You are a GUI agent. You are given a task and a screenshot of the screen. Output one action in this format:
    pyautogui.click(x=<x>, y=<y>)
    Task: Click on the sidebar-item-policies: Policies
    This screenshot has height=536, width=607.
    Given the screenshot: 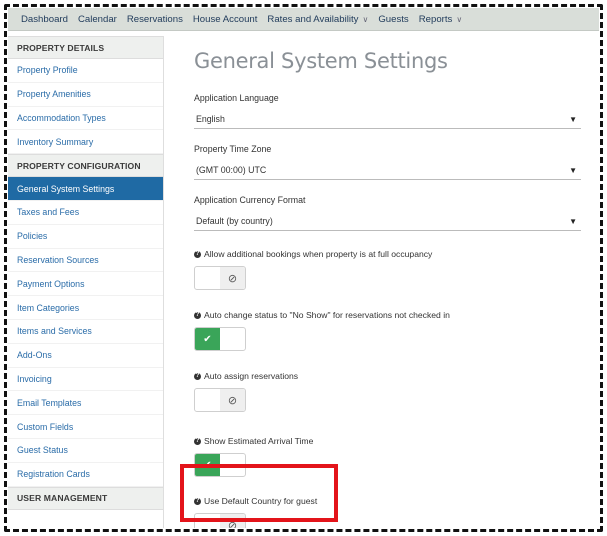 What is the action you would take?
    pyautogui.click(x=85, y=237)
    